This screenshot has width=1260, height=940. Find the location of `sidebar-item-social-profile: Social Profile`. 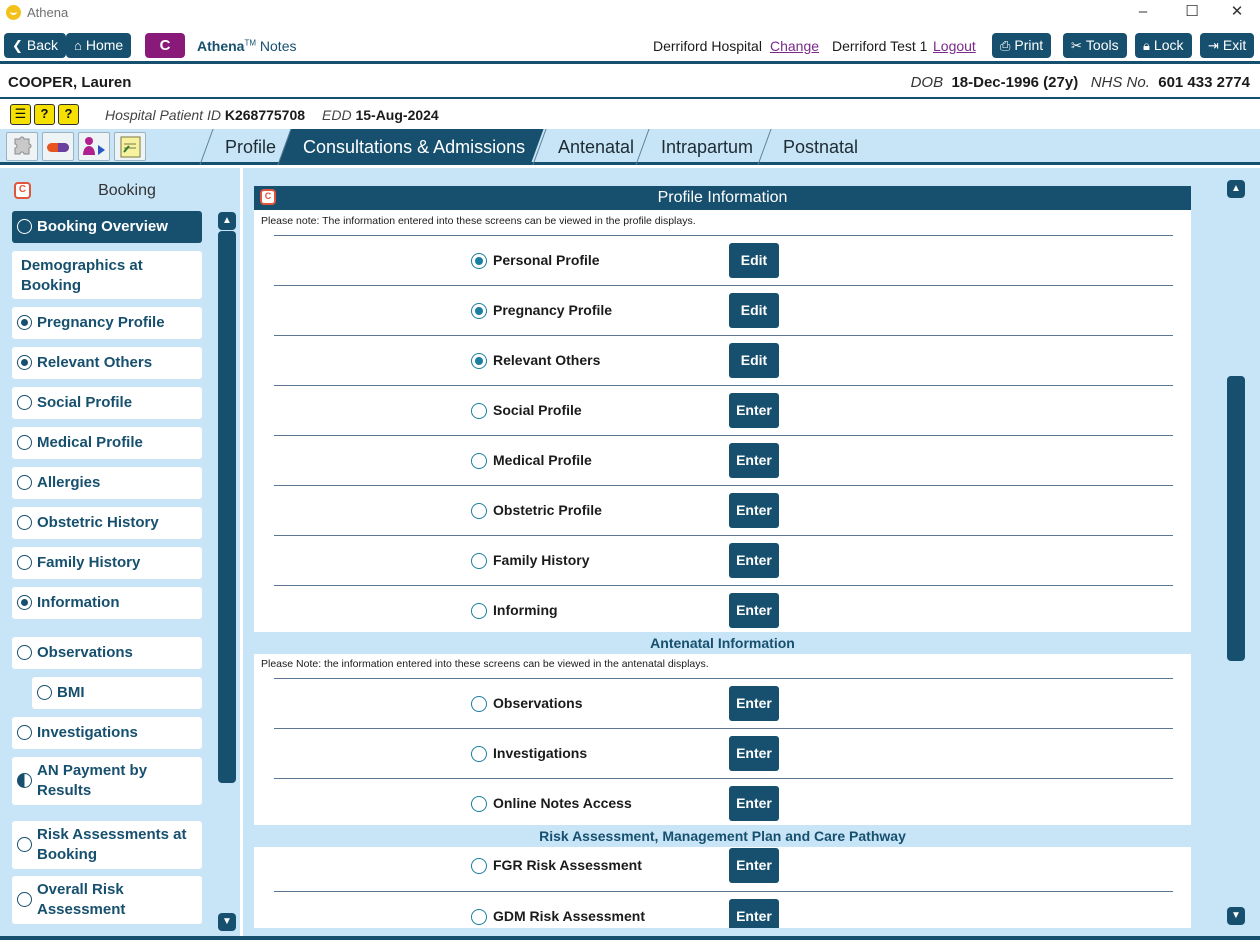

sidebar-item-social-profile: Social Profile is located at coordinates (107, 403).